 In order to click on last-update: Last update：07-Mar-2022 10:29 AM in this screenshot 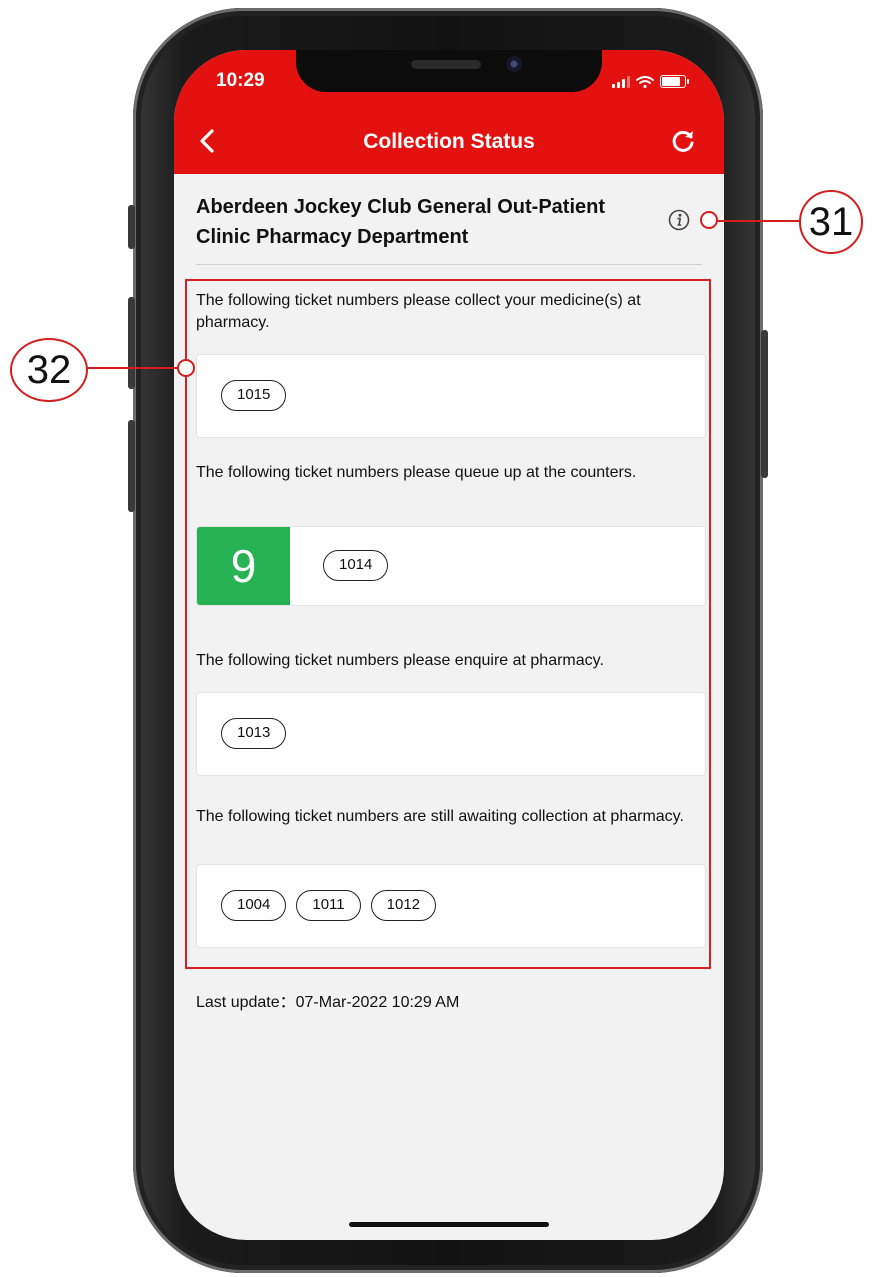, I will do `click(328, 1002)`.